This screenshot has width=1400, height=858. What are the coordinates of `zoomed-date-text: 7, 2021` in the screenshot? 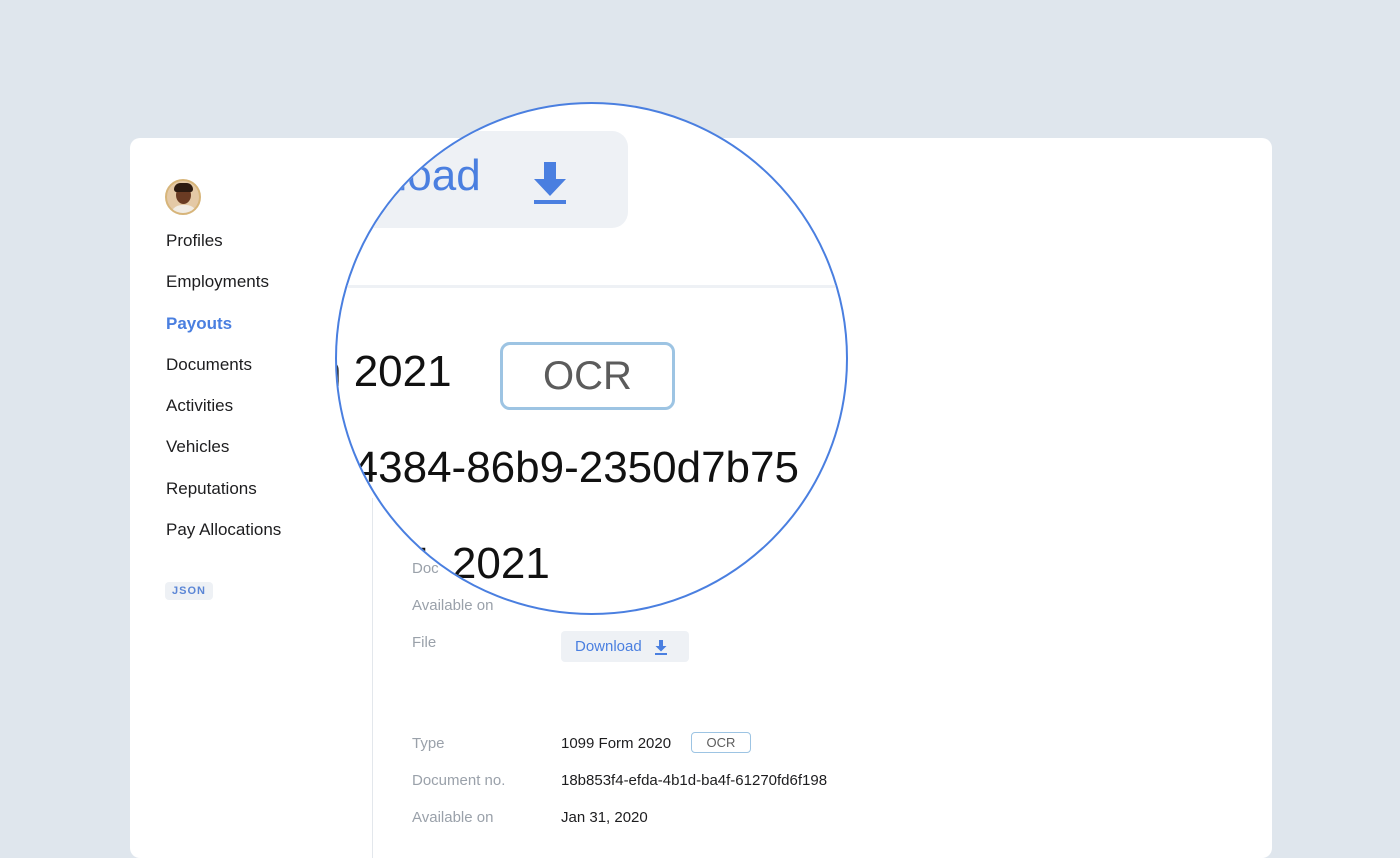 It's located at (476, 563).